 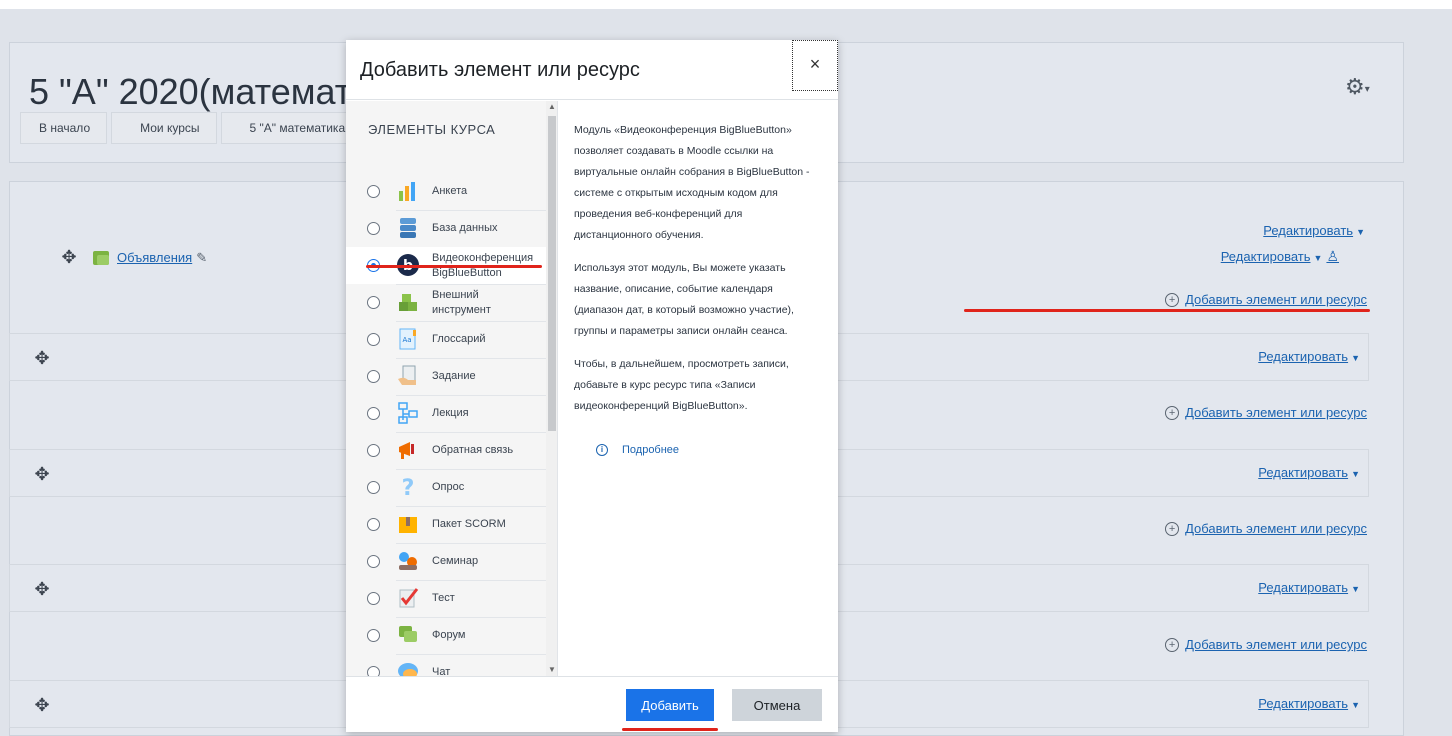 What do you see at coordinates (408, 413) in the screenshot?
I see `lesson-icon` at bounding box center [408, 413].